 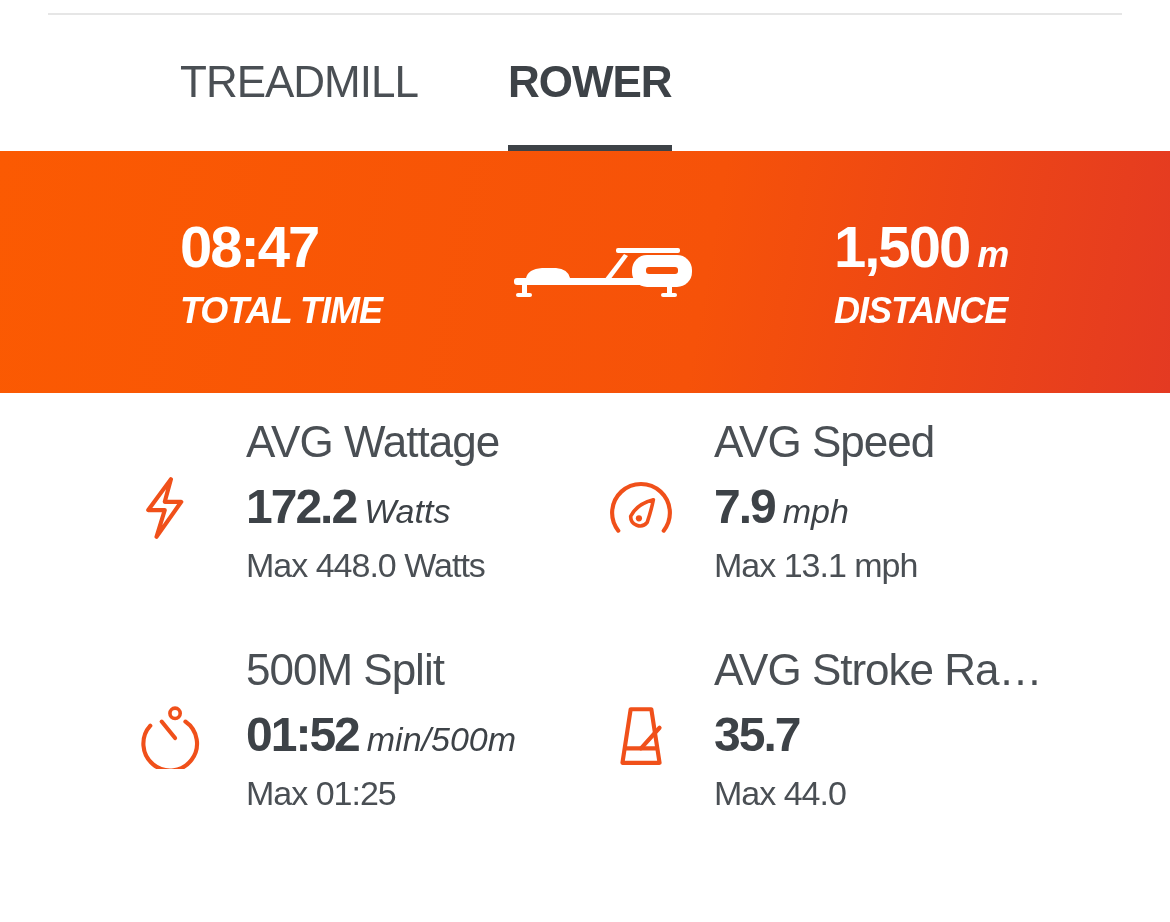 What do you see at coordinates (816, 565) in the screenshot?
I see `max-value: Max 13.1 mph` at bounding box center [816, 565].